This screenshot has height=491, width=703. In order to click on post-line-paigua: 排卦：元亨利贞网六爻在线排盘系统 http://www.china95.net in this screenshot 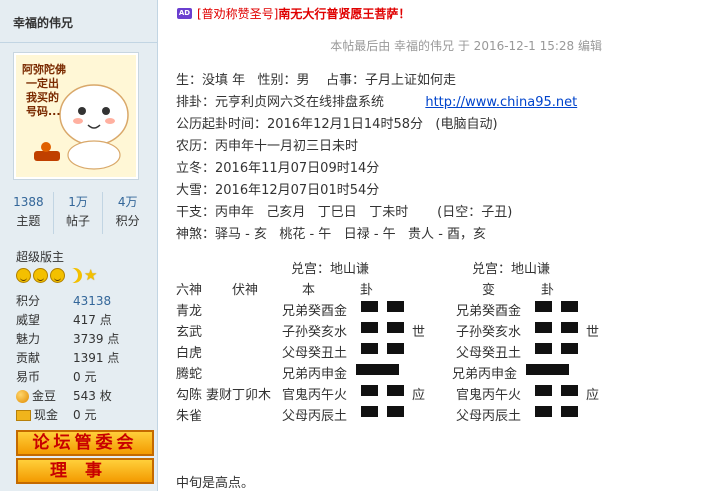, I will do `click(436, 103)`.